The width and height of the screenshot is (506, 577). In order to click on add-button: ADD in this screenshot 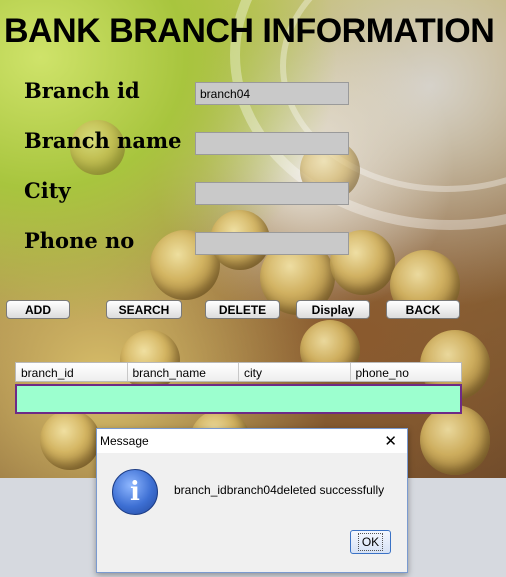, I will do `click(38, 309)`.